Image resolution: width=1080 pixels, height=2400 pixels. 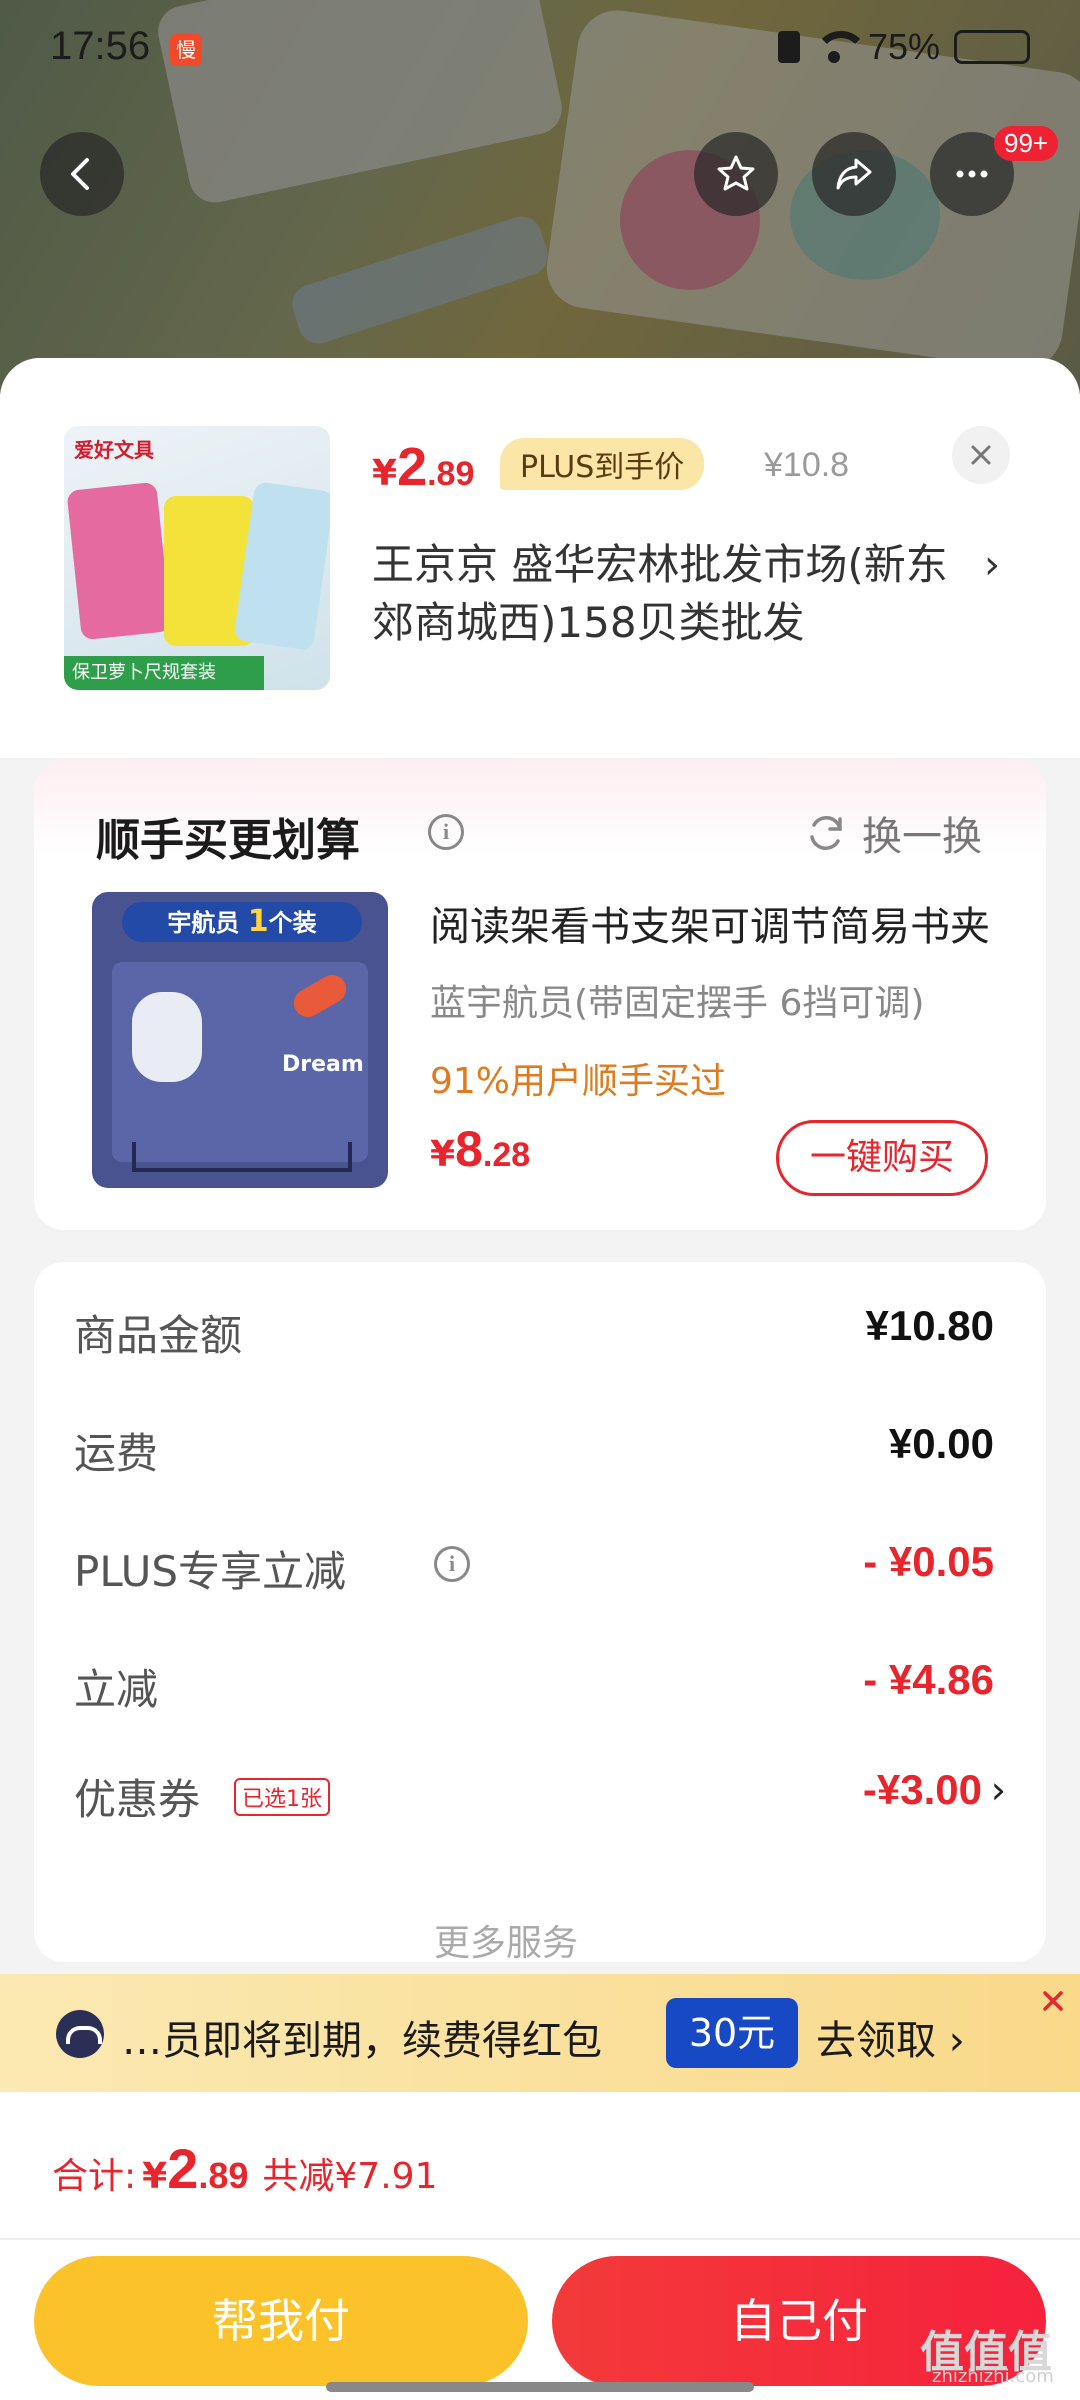 I want to click on refresh-label: 换一换, so click(x=922, y=837).